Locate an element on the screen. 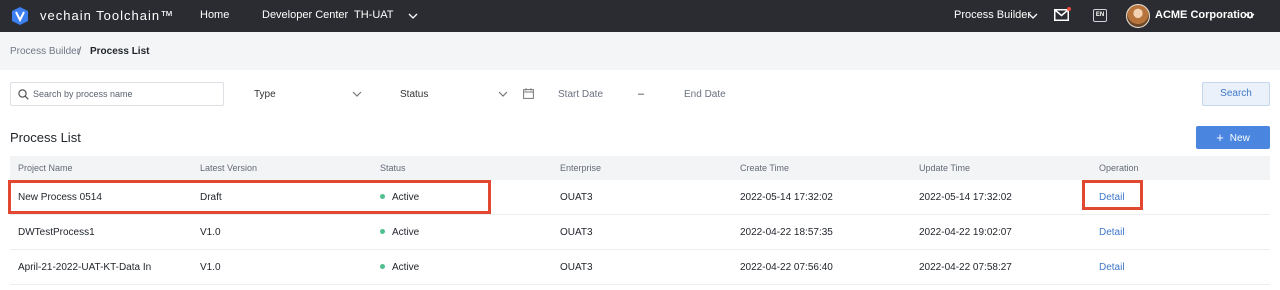 This screenshot has height=290, width=1280. project-name-cell: DWTestProcess1 is located at coordinates (56, 232).